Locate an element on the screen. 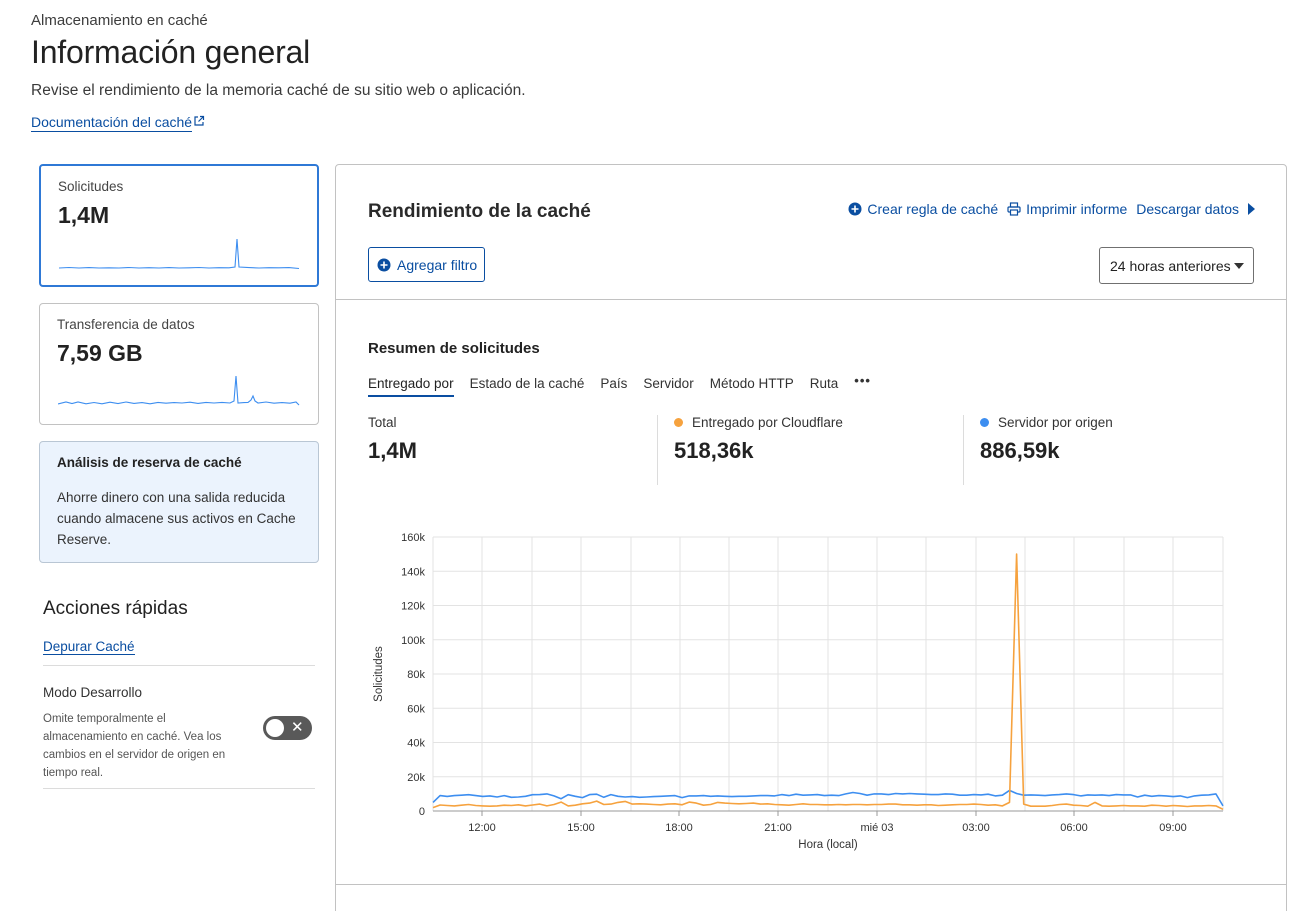 This screenshot has height=911, width=1294. toggle-knob is located at coordinates (275, 728).